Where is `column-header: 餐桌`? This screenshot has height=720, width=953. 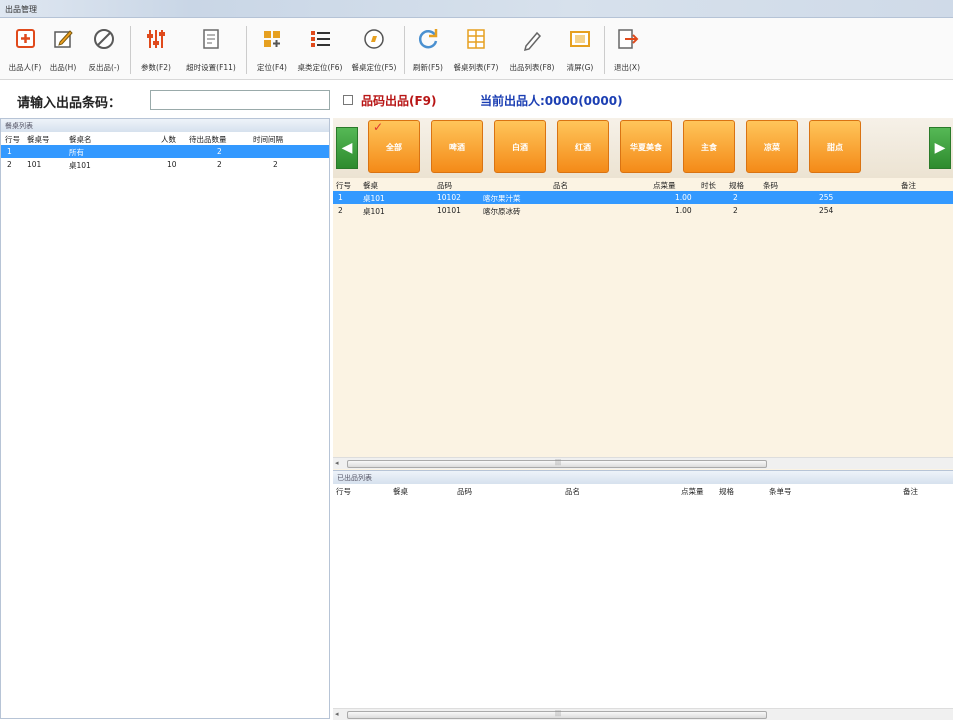
column-header: 餐桌 is located at coordinates (400, 491).